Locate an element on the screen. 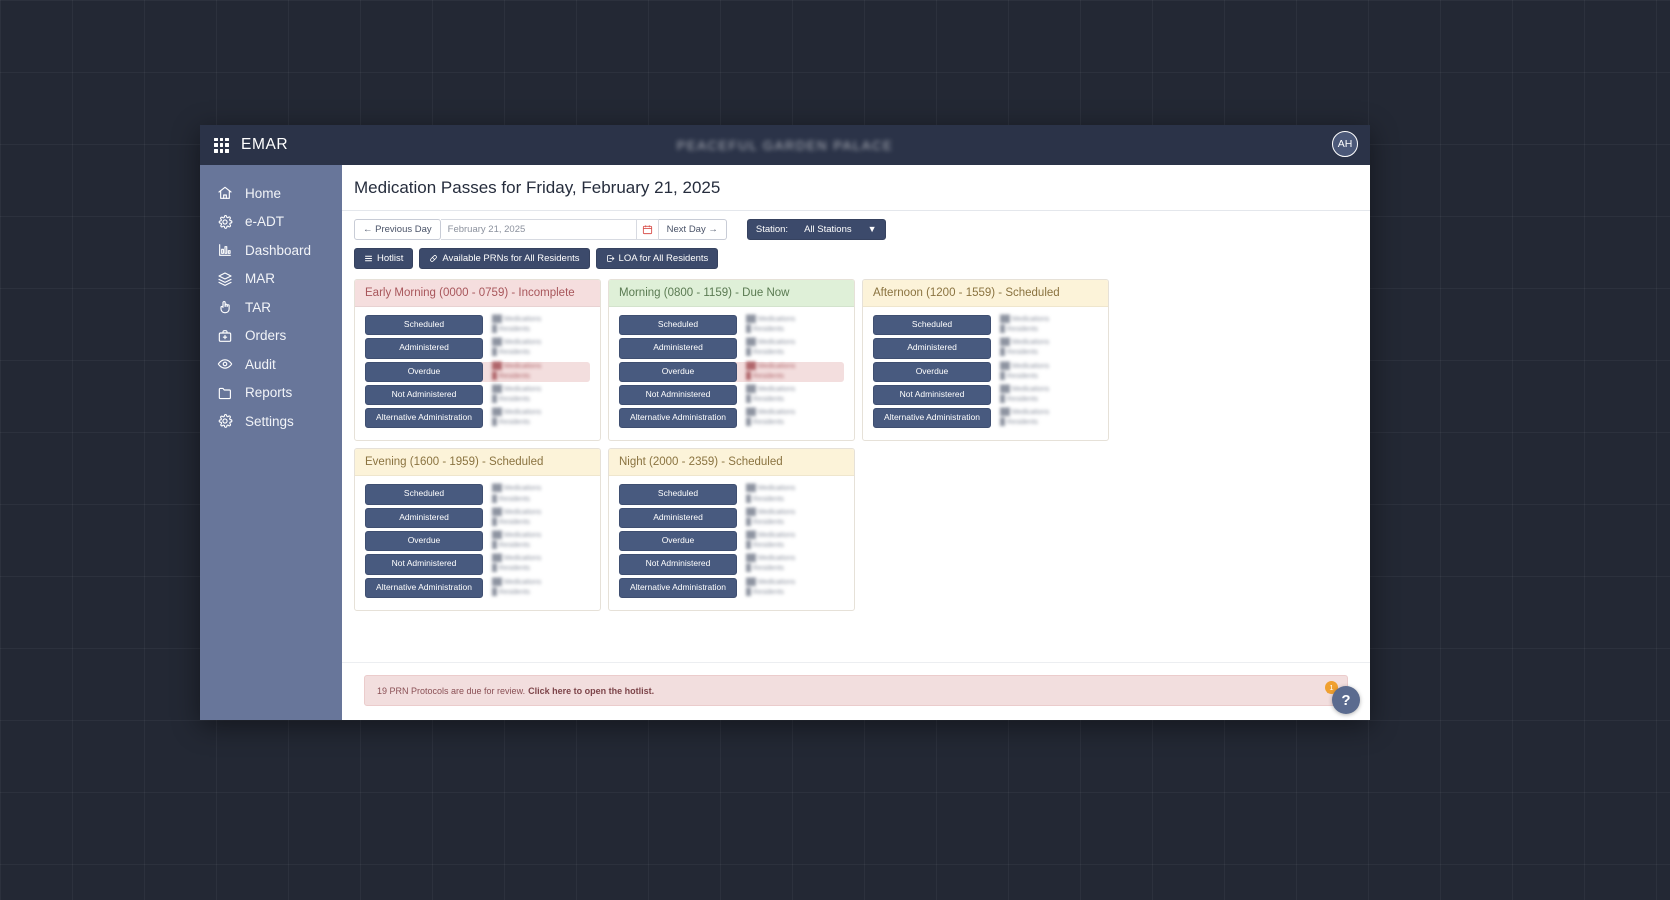 This screenshot has height=900, width=1670. station-filter-dropdown: Station: All Stations ▼ is located at coordinates (816, 229).